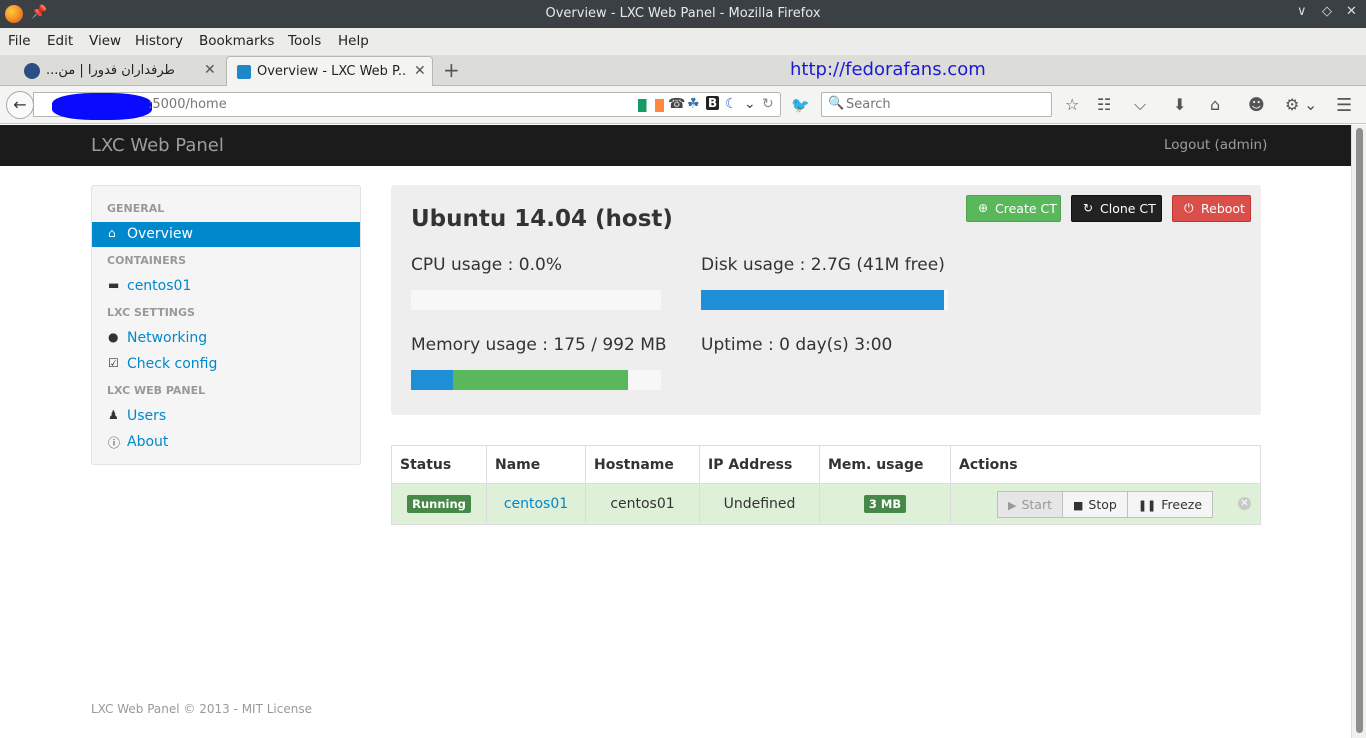  I want to click on column-header-name: Name, so click(536, 464).